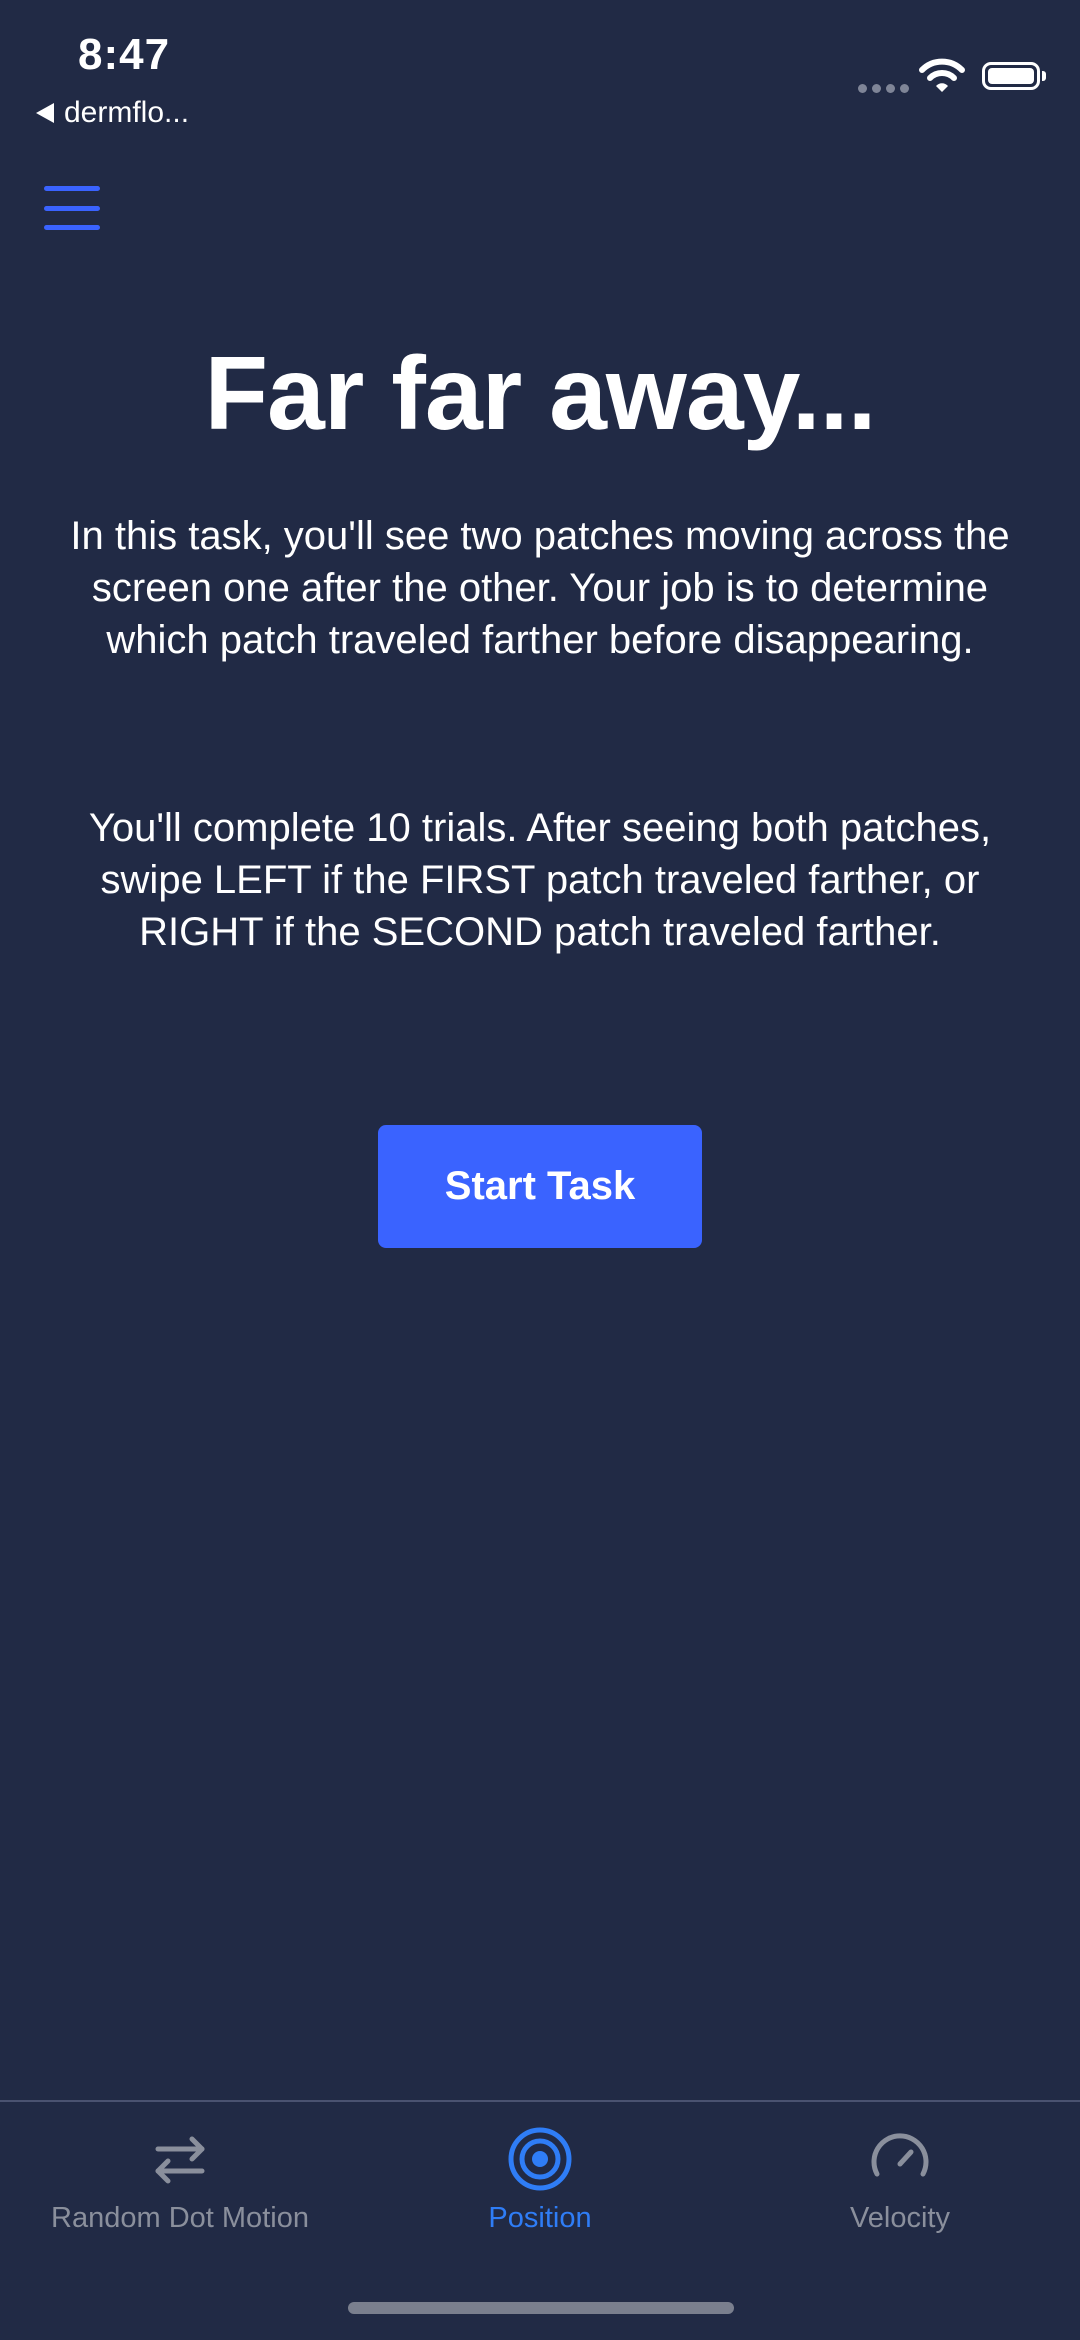  What do you see at coordinates (883, 88) in the screenshot?
I see `cellular-signal-icon` at bounding box center [883, 88].